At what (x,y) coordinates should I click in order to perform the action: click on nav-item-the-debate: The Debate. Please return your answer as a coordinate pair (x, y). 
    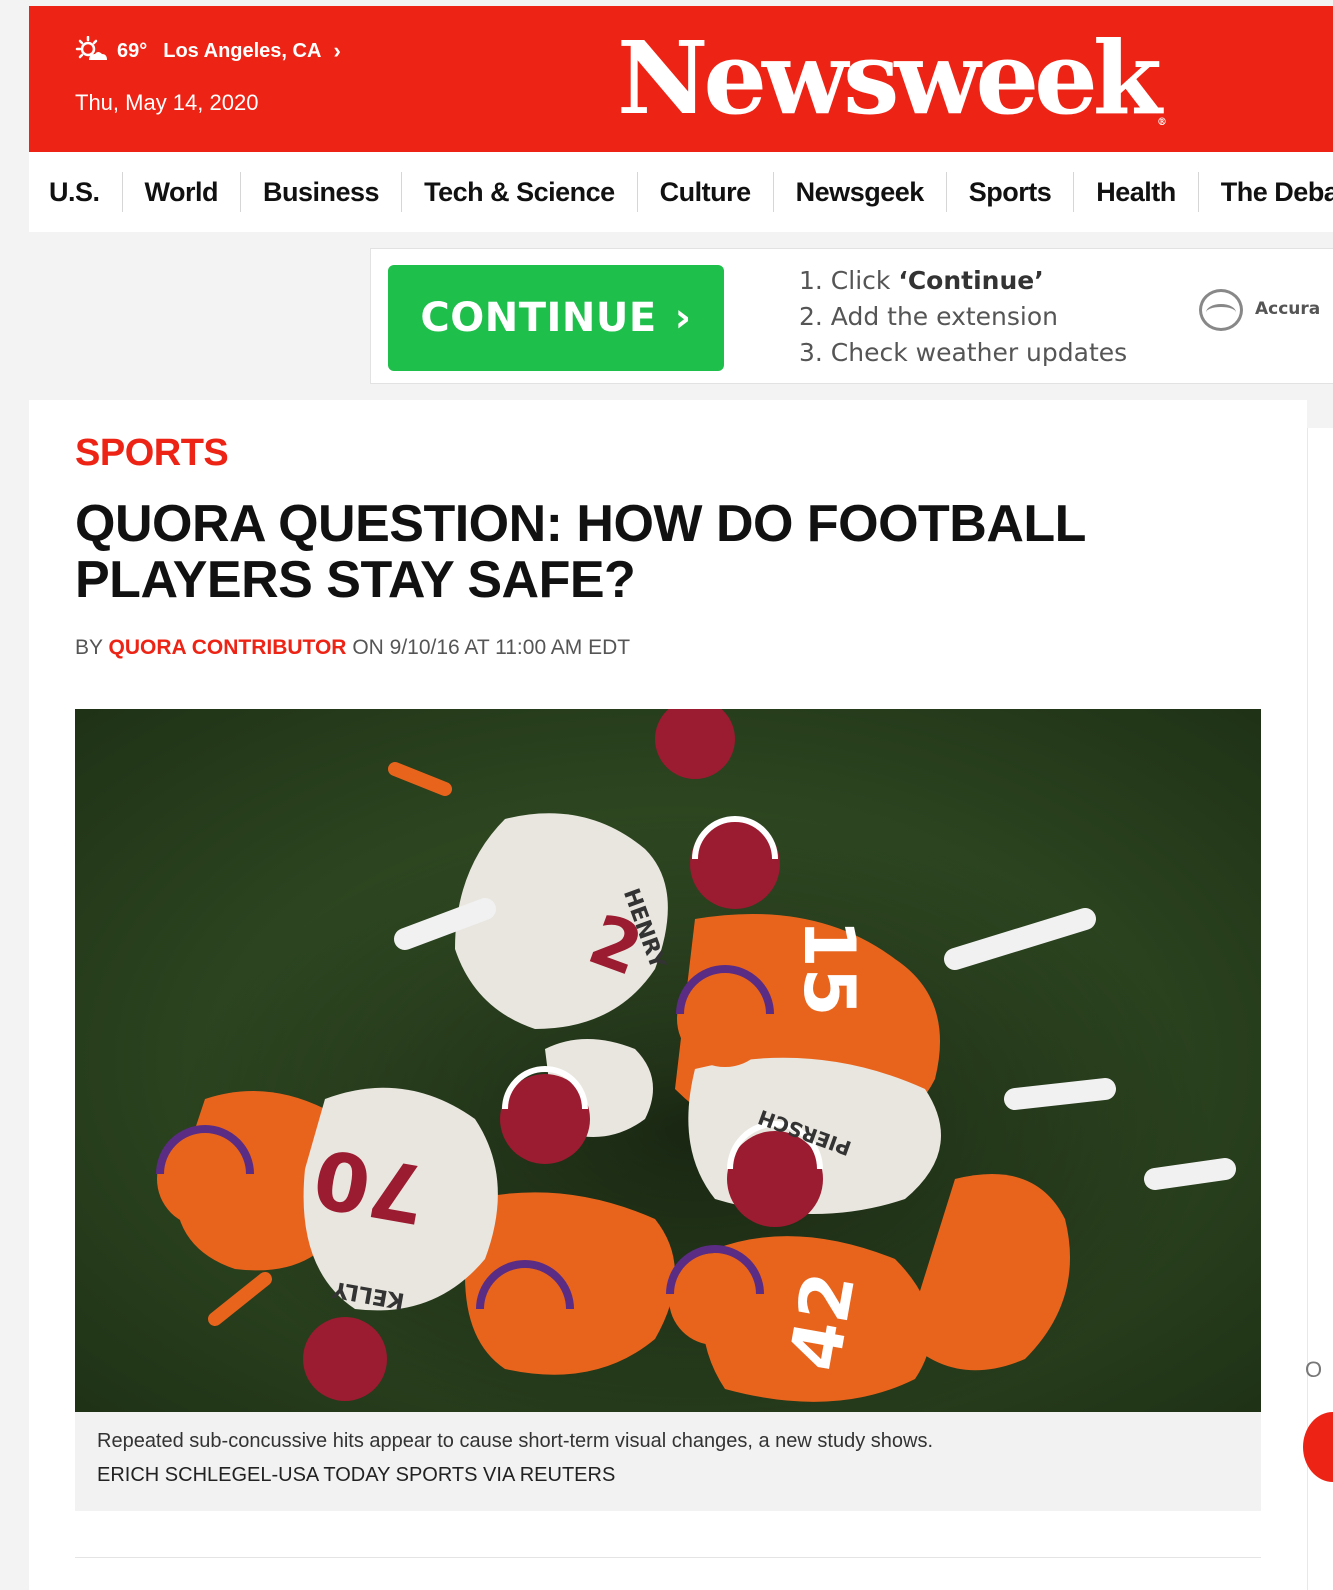
    Looking at the image, I should click on (1266, 192).